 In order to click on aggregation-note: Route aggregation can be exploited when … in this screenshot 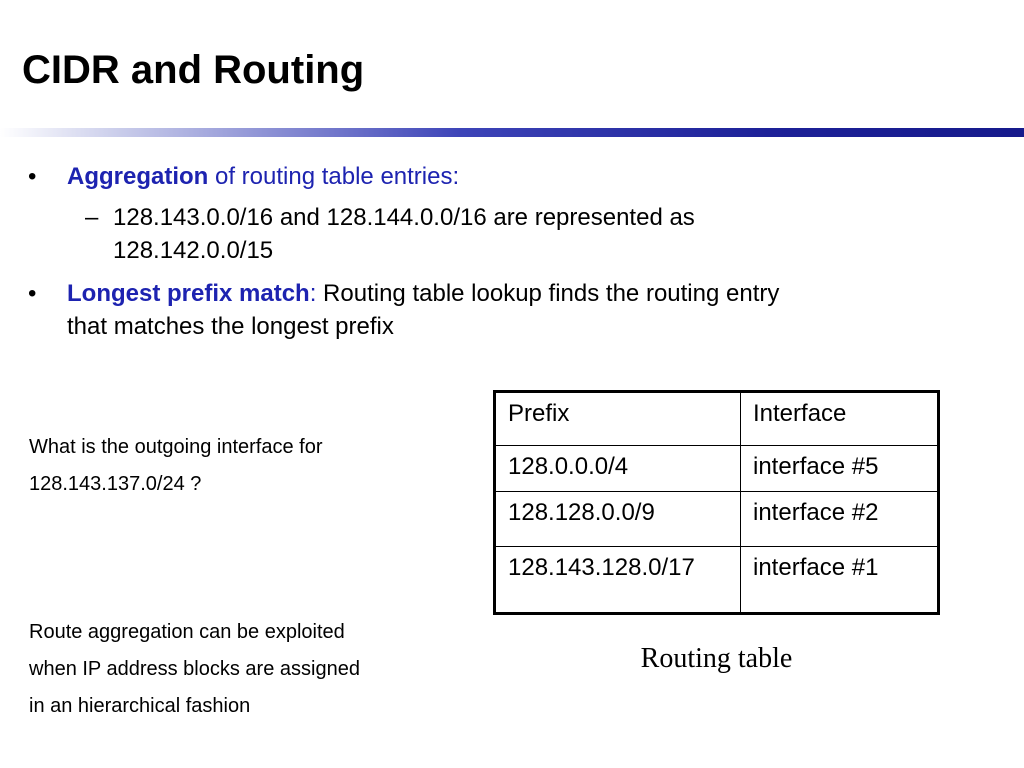, I will do `click(249, 669)`.